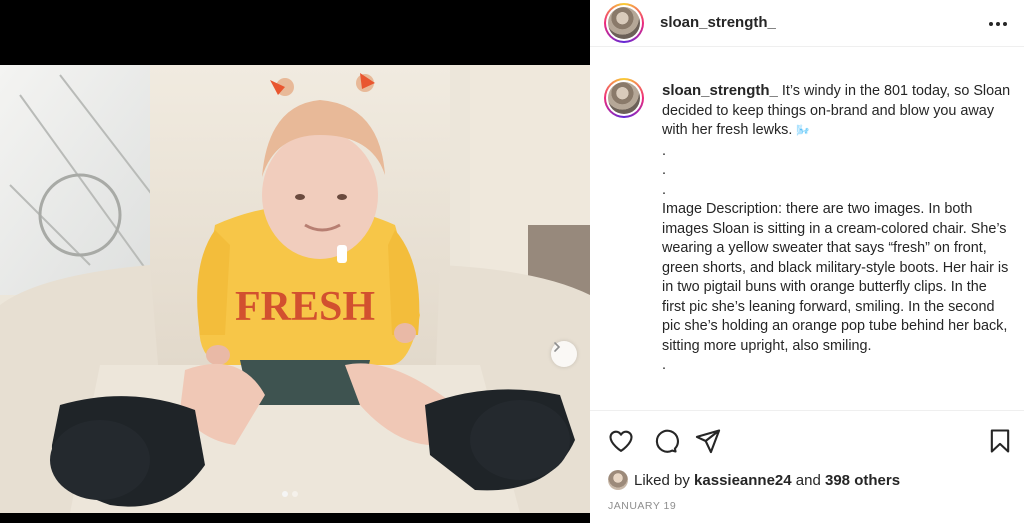 Image resolution: width=1024 pixels, height=523 pixels. Describe the element at coordinates (998, 24) in the screenshot. I see `more-options-button` at that location.